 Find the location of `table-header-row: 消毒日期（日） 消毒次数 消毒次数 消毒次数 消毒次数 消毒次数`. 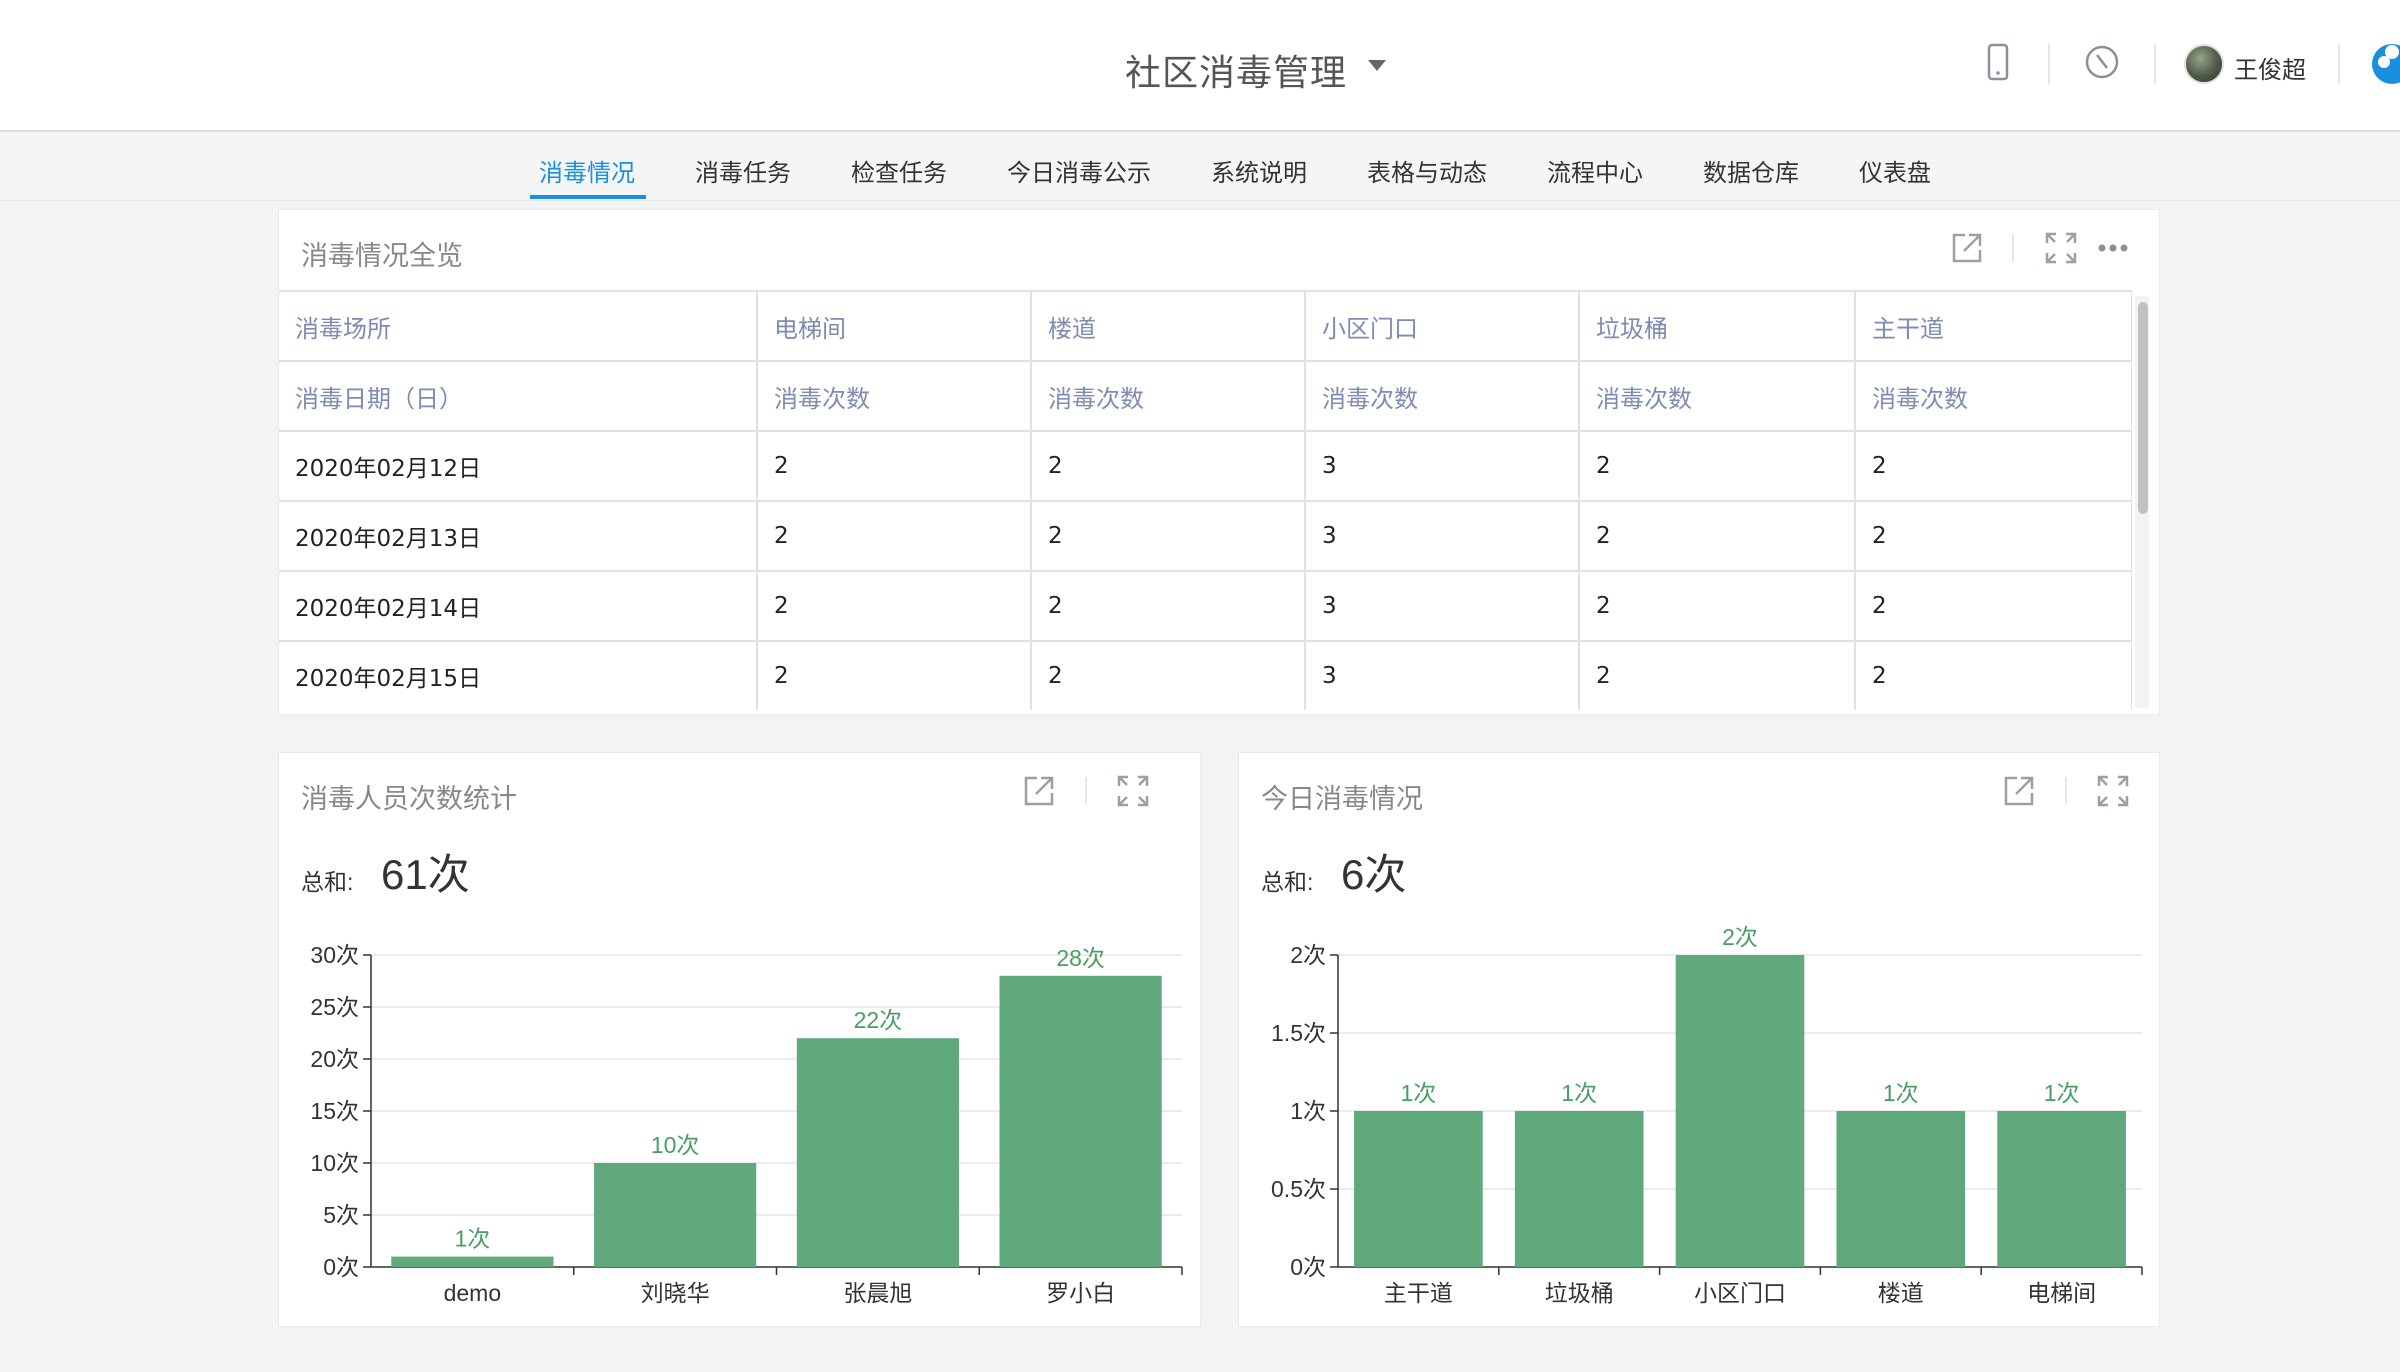

table-header-row: 消毒日期（日） 消毒次数 消毒次数 消毒次数 消毒次数 消毒次数 is located at coordinates (1205, 396).